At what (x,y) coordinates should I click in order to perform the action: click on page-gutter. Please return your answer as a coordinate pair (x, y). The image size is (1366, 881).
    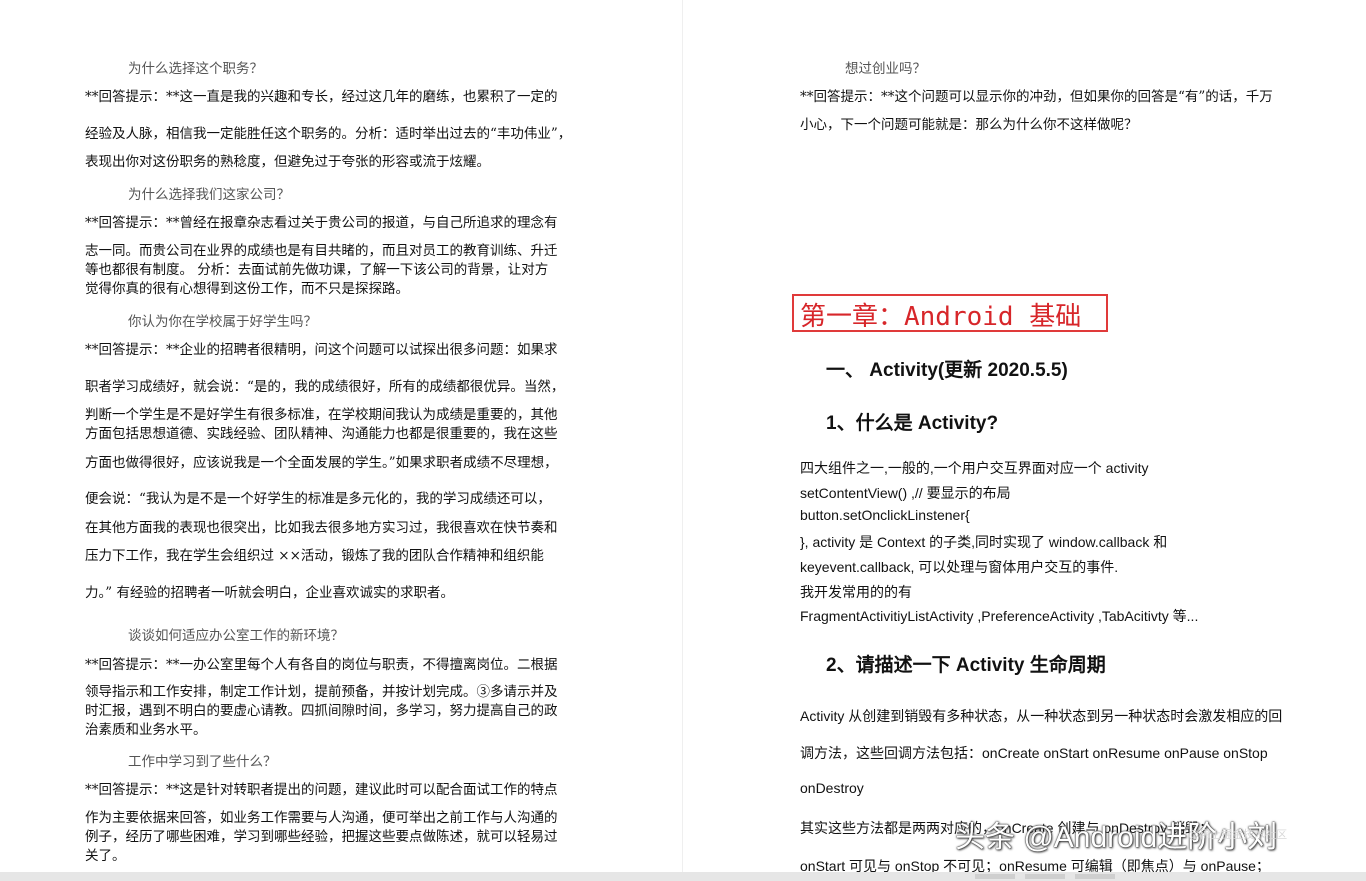
    Looking at the image, I should click on (682, 440).